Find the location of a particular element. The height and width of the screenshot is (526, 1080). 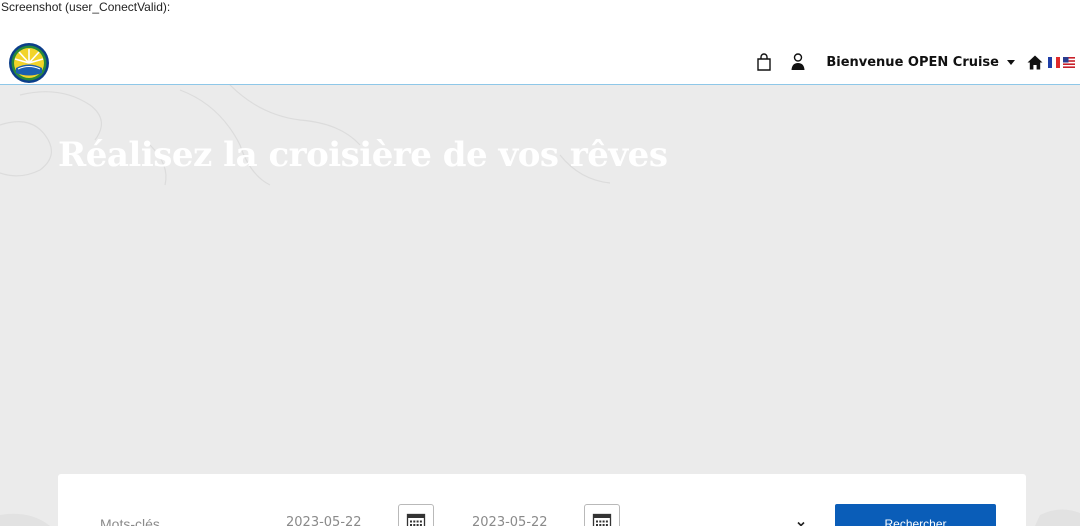

navbar-actions: Bienvenue OPEN Cruise is located at coordinates (917, 62).